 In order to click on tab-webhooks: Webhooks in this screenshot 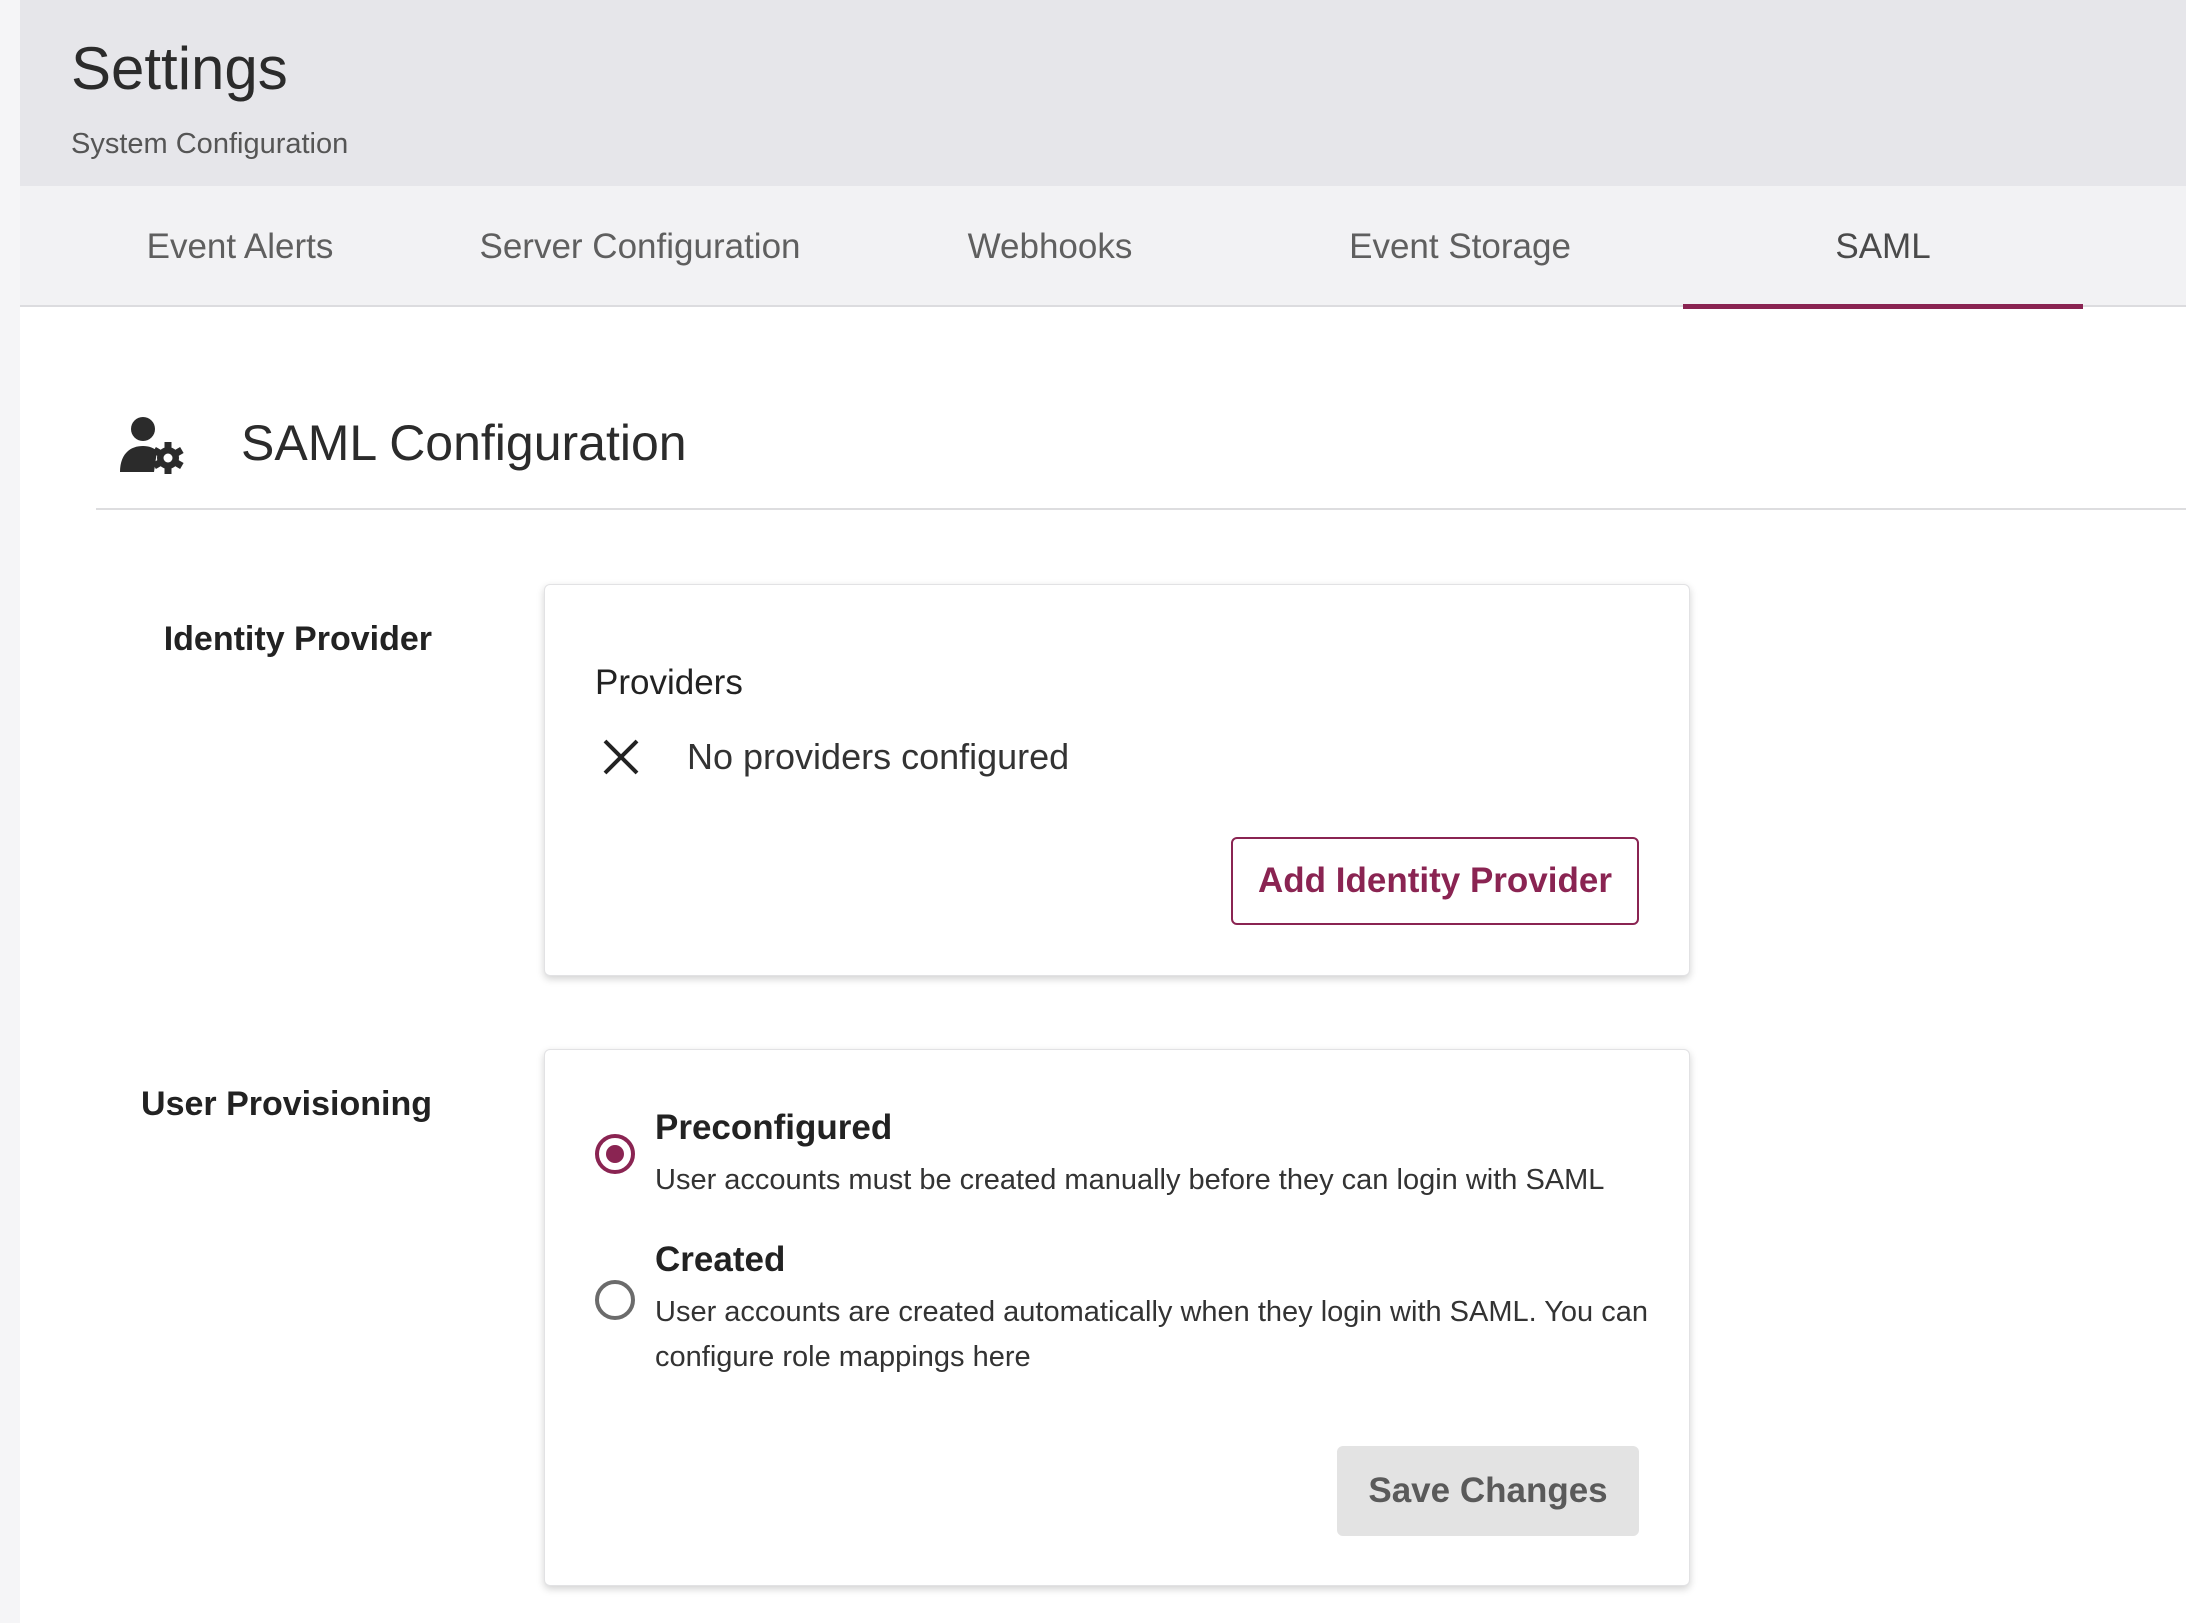, I will do `click(1050, 246)`.